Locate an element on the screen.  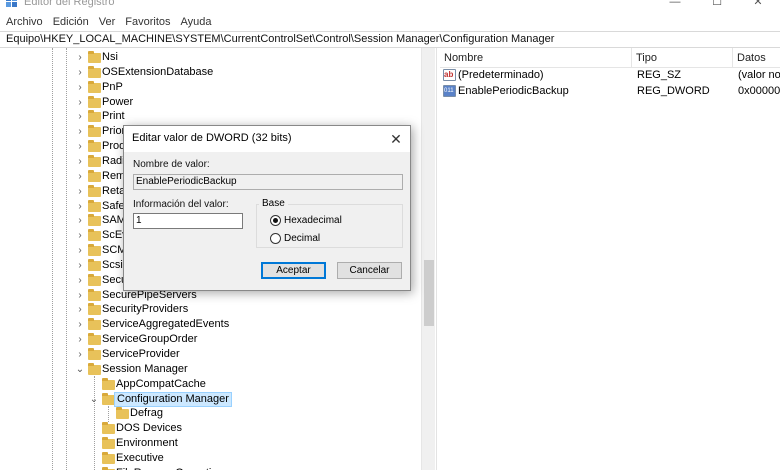
list-header: Nombre Tipo Datos is located at coordinates (610, 58).